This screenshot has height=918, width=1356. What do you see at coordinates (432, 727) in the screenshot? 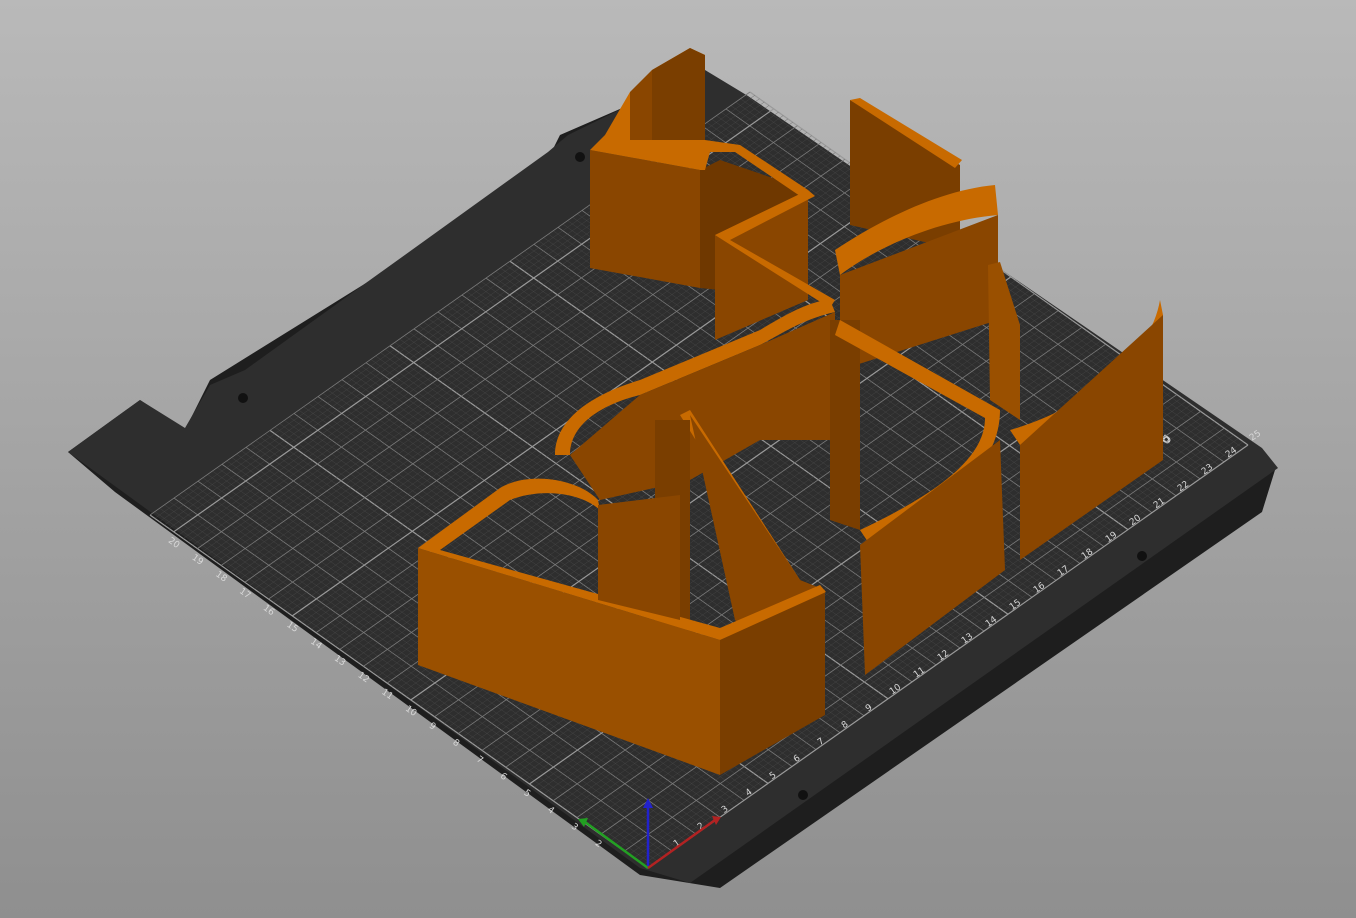
I see `y-tick-label: 9` at bounding box center [432, 727].